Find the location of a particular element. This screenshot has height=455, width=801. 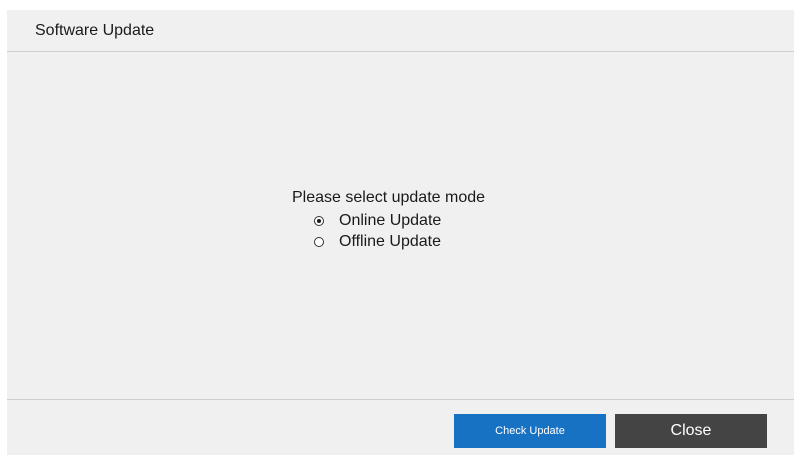

online-update-radio is located at coordinates (319, 220).